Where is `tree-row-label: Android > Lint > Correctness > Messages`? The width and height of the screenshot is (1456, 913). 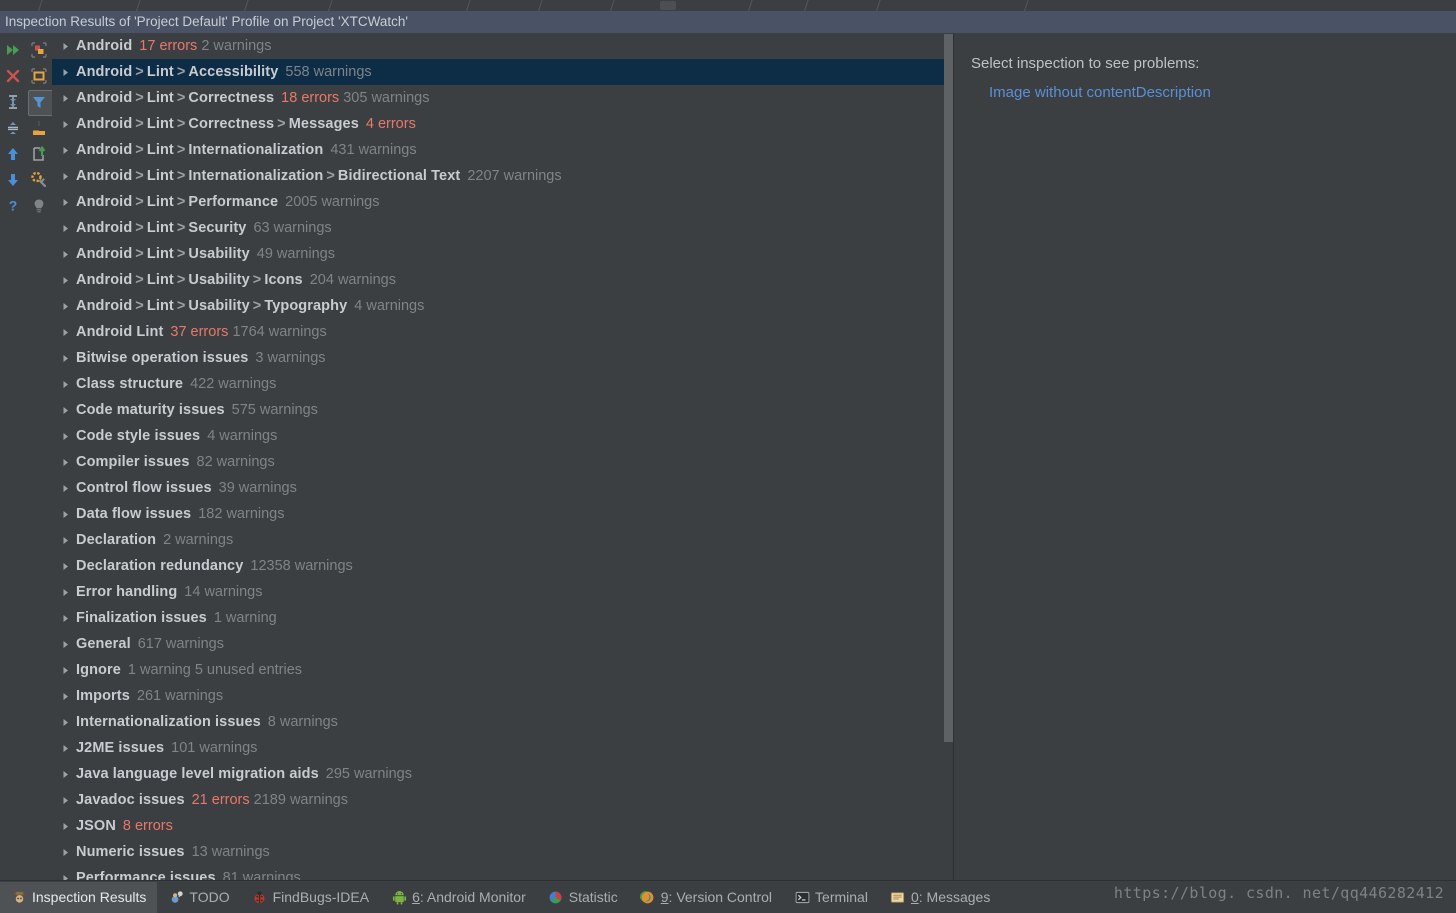
tree-row-label: Android > Lint > Correctness > Messages is located at coordinates (217, 124).